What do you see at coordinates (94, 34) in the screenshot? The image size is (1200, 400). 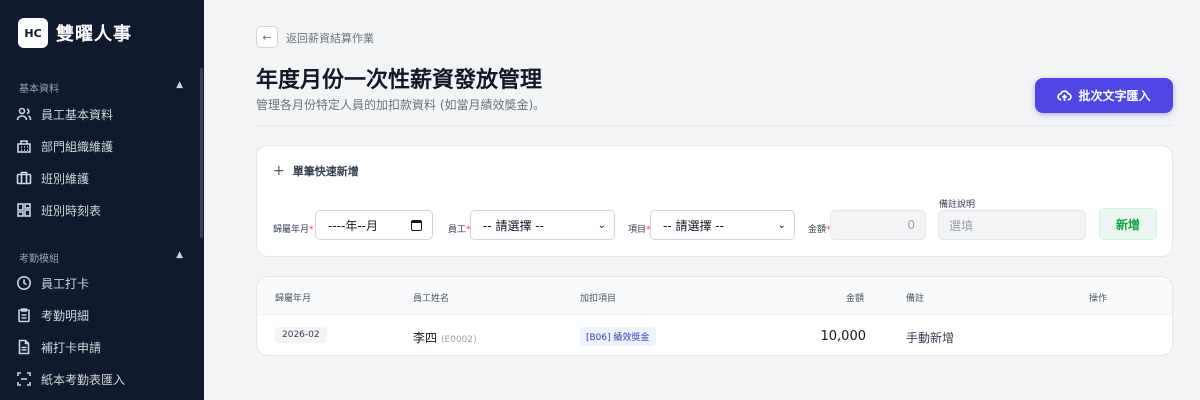 I see `brand-name: 雙曜人事` at bounding box center [94, 34].